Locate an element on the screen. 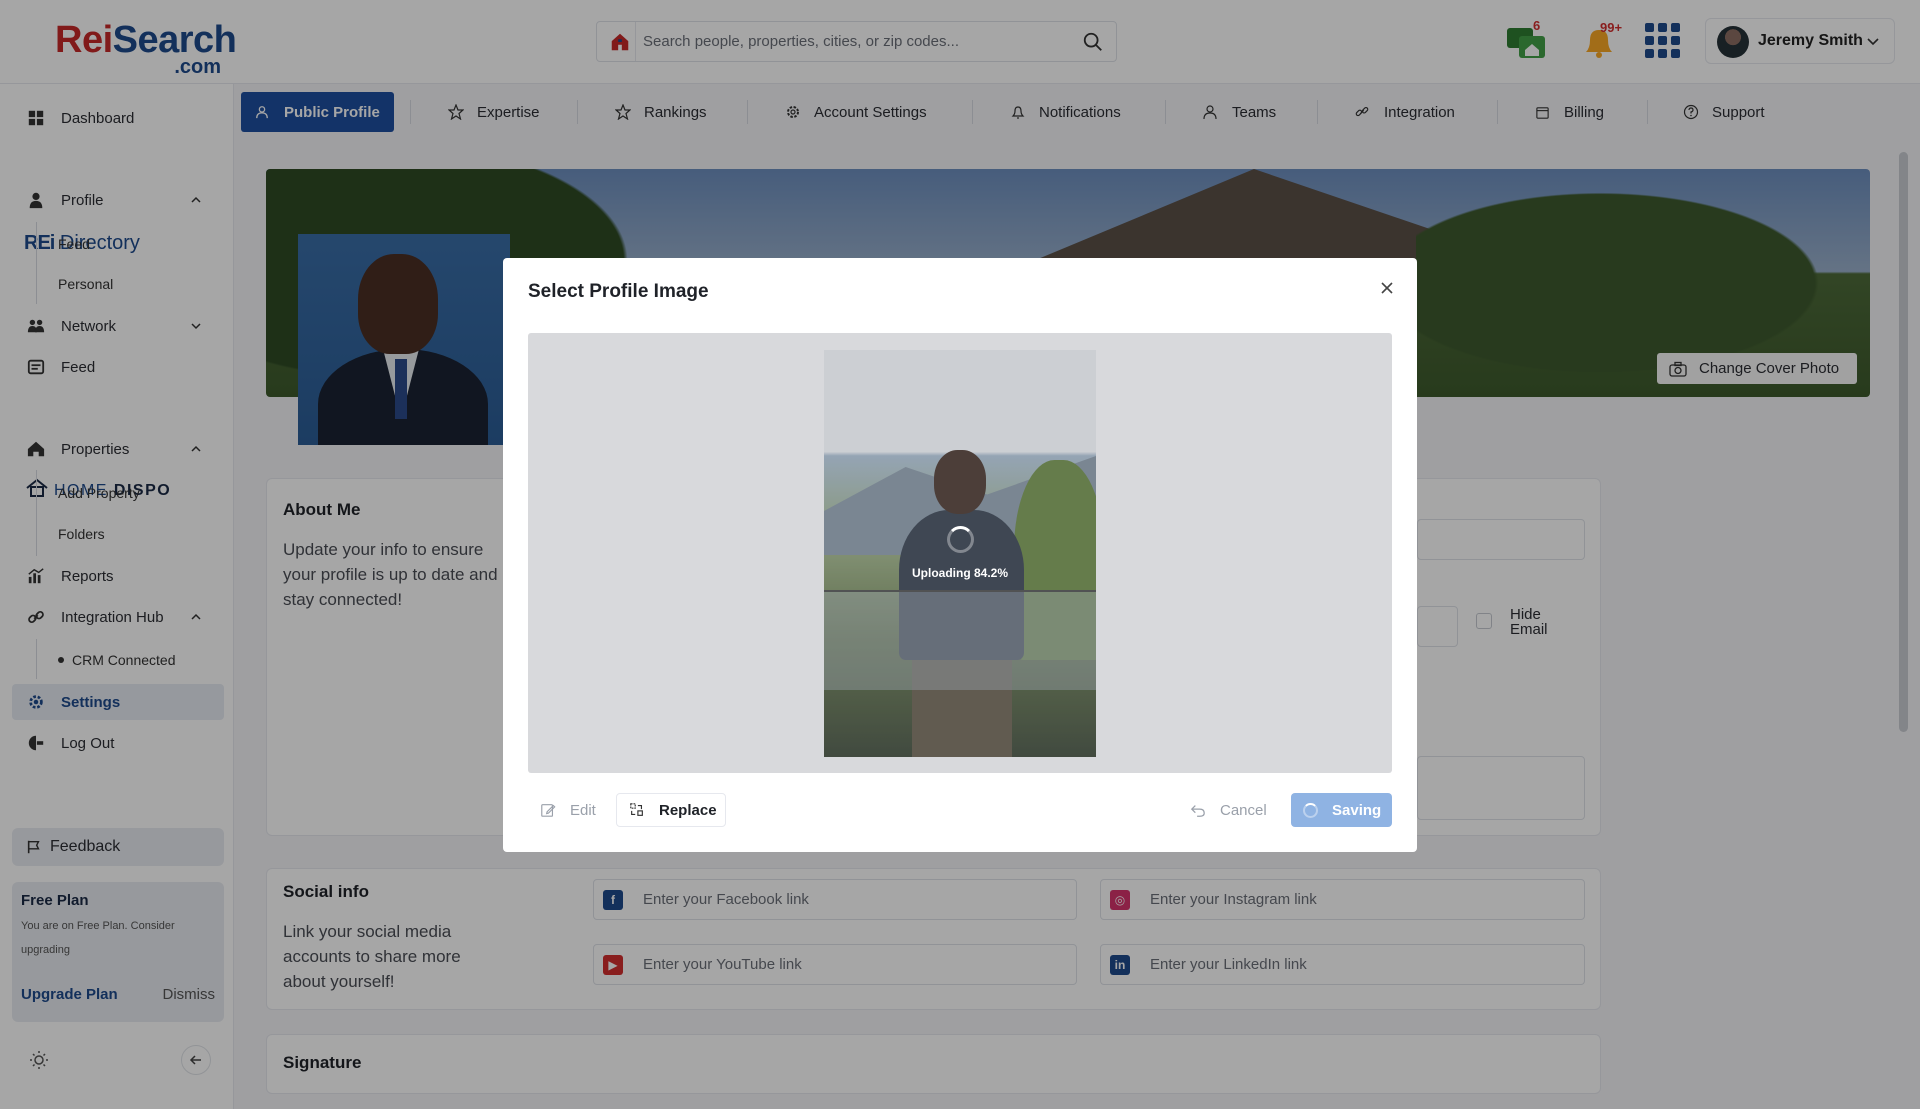 The image size is (1920, 1109). saving-button: Saving is located at coordinates (1341, 810).